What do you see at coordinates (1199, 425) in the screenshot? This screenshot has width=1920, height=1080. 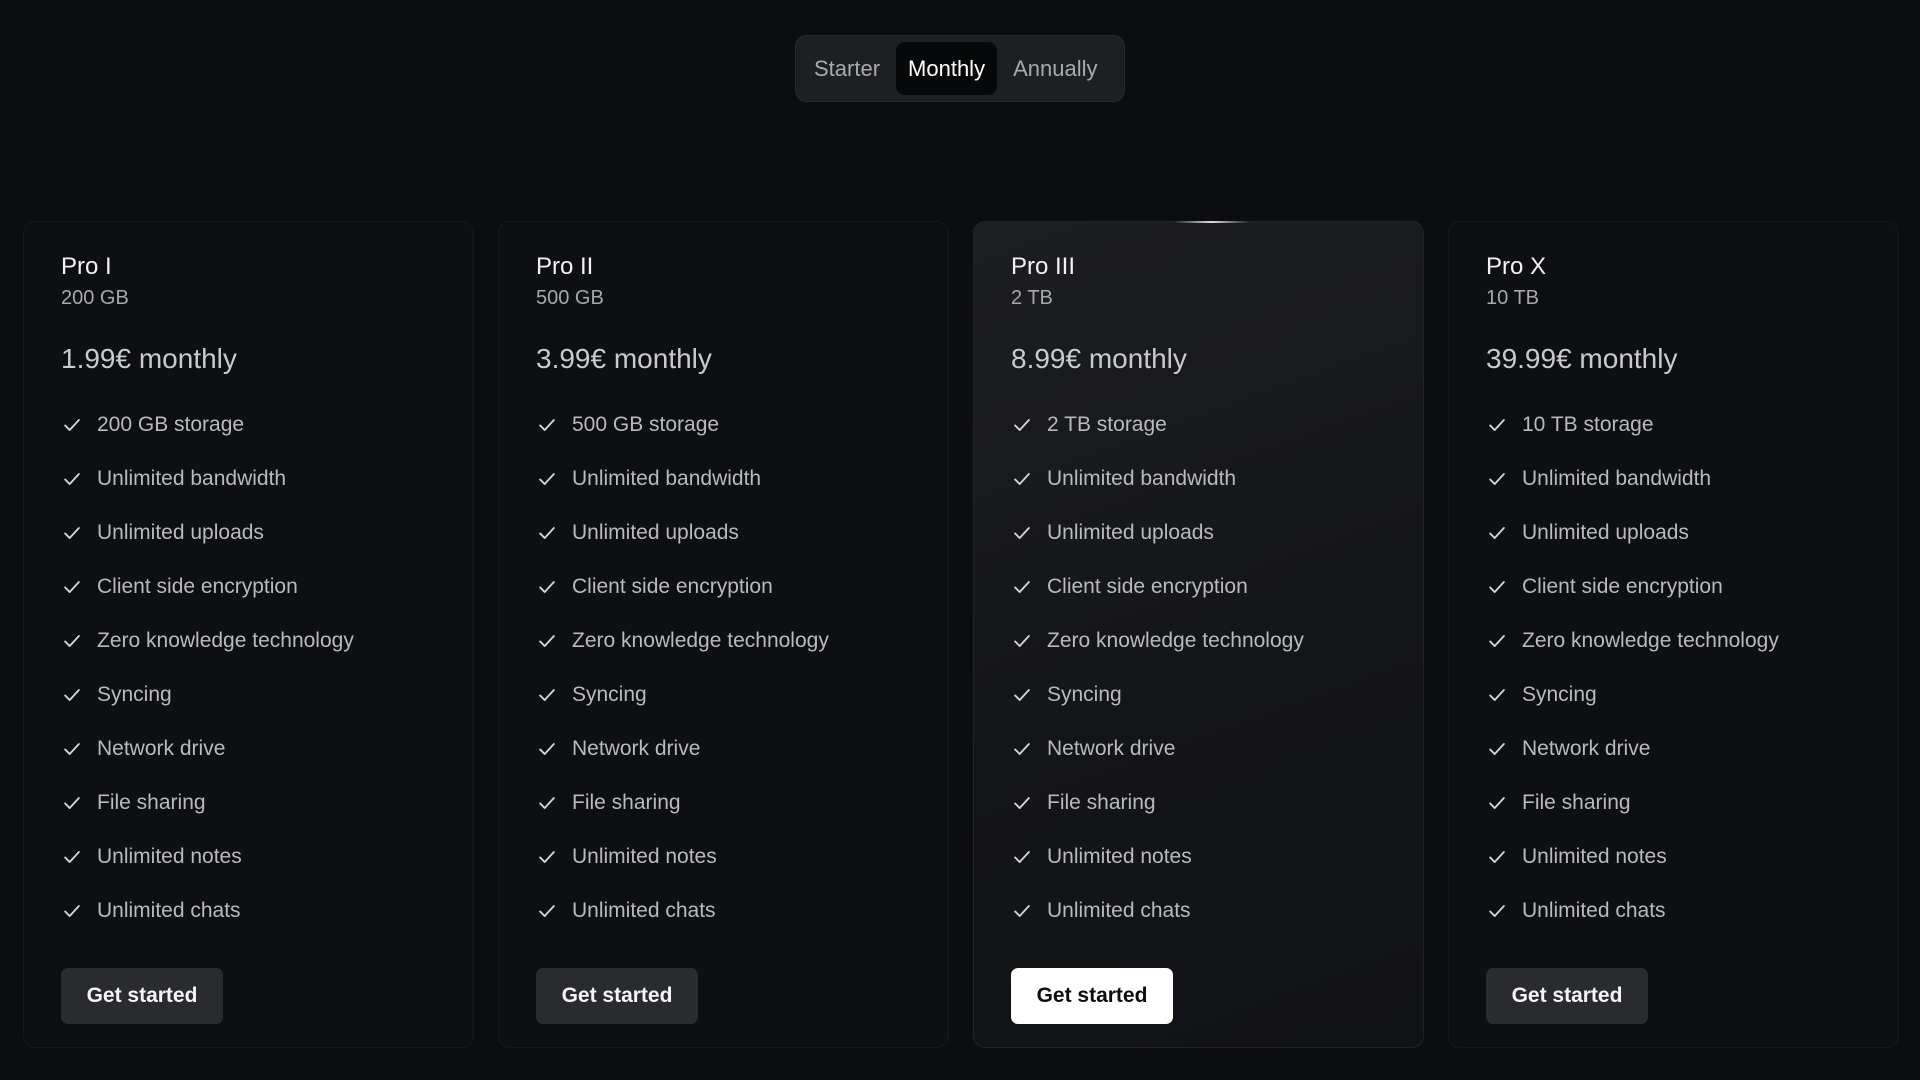 I see `feature-item: 2 TB storage` at bounding box center [1199, 425].